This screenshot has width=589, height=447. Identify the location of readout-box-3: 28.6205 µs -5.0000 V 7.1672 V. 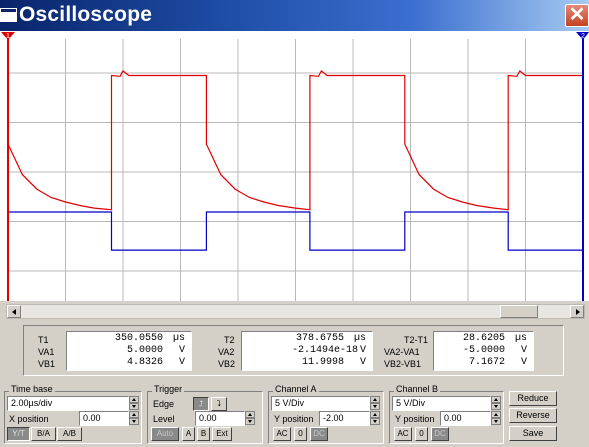
(483, 351).